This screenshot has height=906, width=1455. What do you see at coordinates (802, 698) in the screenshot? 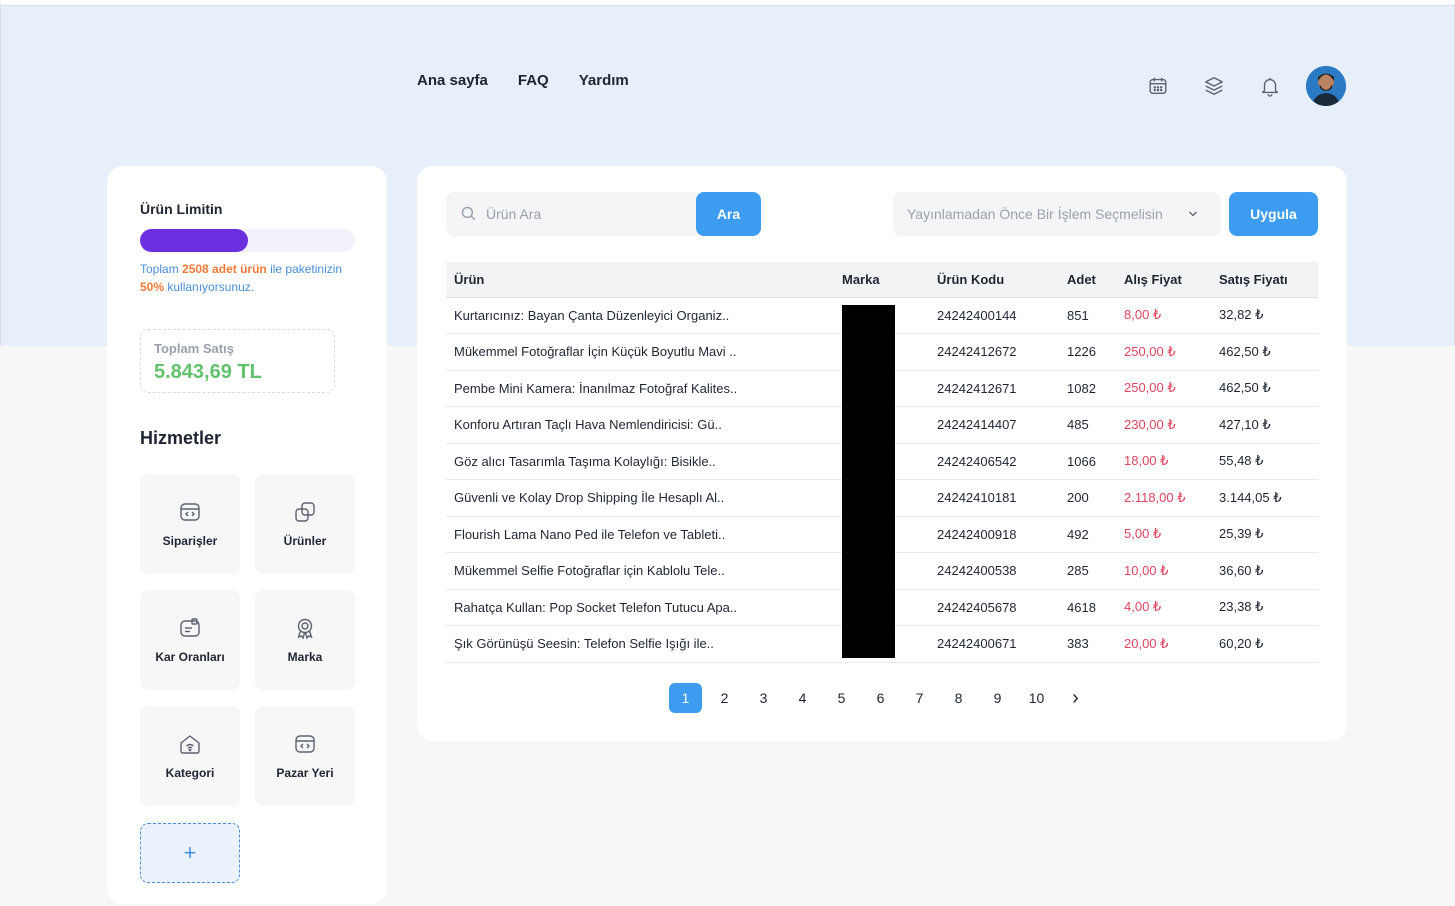
I see `page-4-button: 4` at bounding box center [802, 698].